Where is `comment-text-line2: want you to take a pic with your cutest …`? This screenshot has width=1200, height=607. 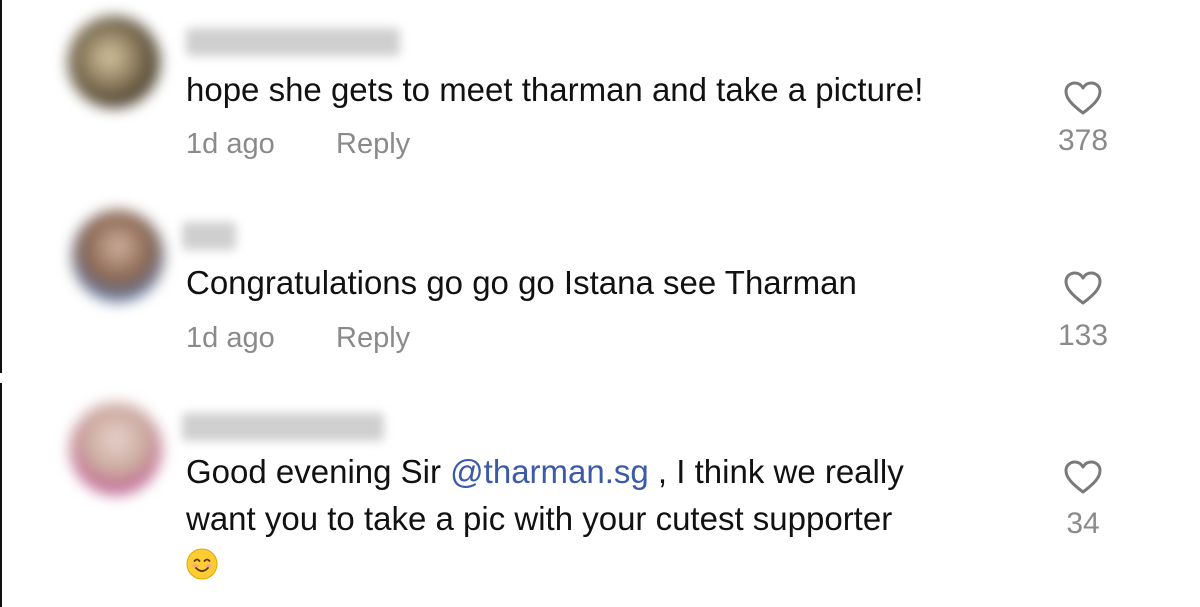
comment-text-line2: want you to take a pic with your cutest … is located at coordinates (539, 518).